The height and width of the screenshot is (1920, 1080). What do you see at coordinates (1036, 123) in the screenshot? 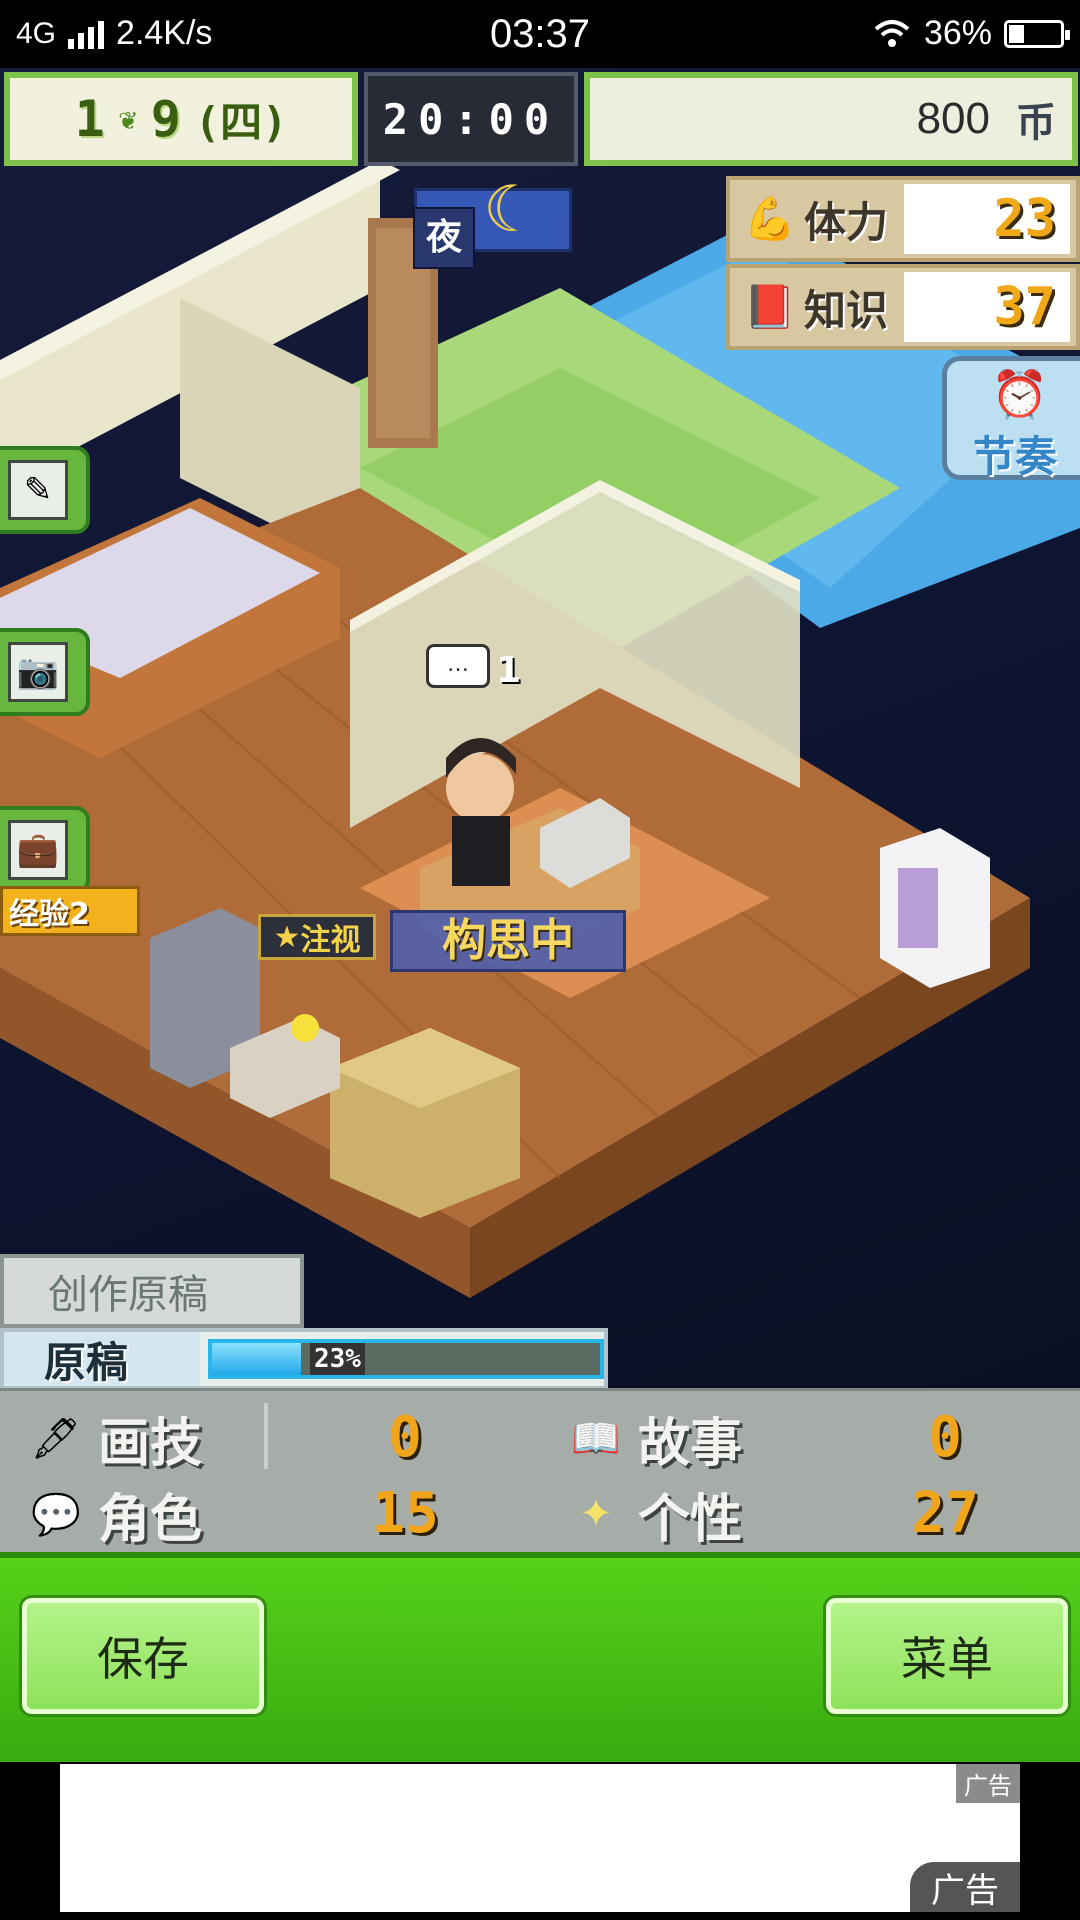
I see `currency-label: 币` at bounding box center [1036, 123].